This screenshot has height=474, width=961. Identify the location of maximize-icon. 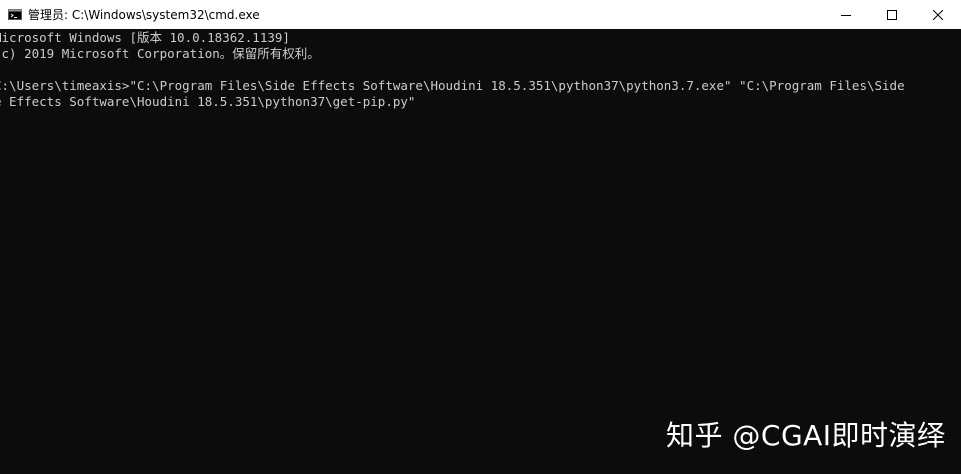
(892, 14).